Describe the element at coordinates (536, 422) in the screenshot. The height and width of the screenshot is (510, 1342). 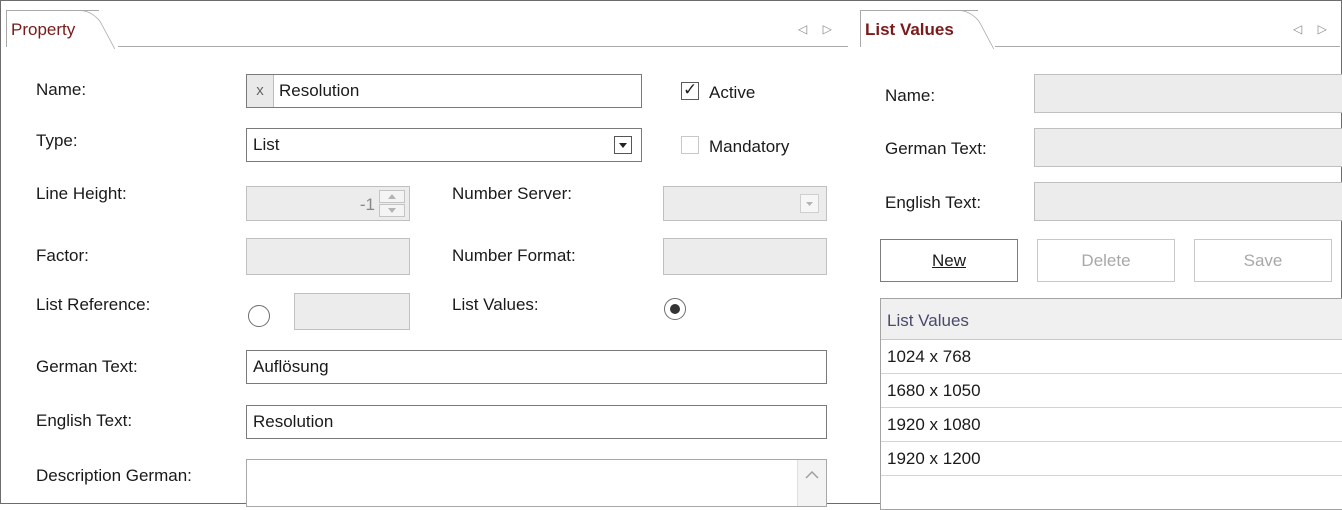
I see `english-text-field: Resolution` at that location.